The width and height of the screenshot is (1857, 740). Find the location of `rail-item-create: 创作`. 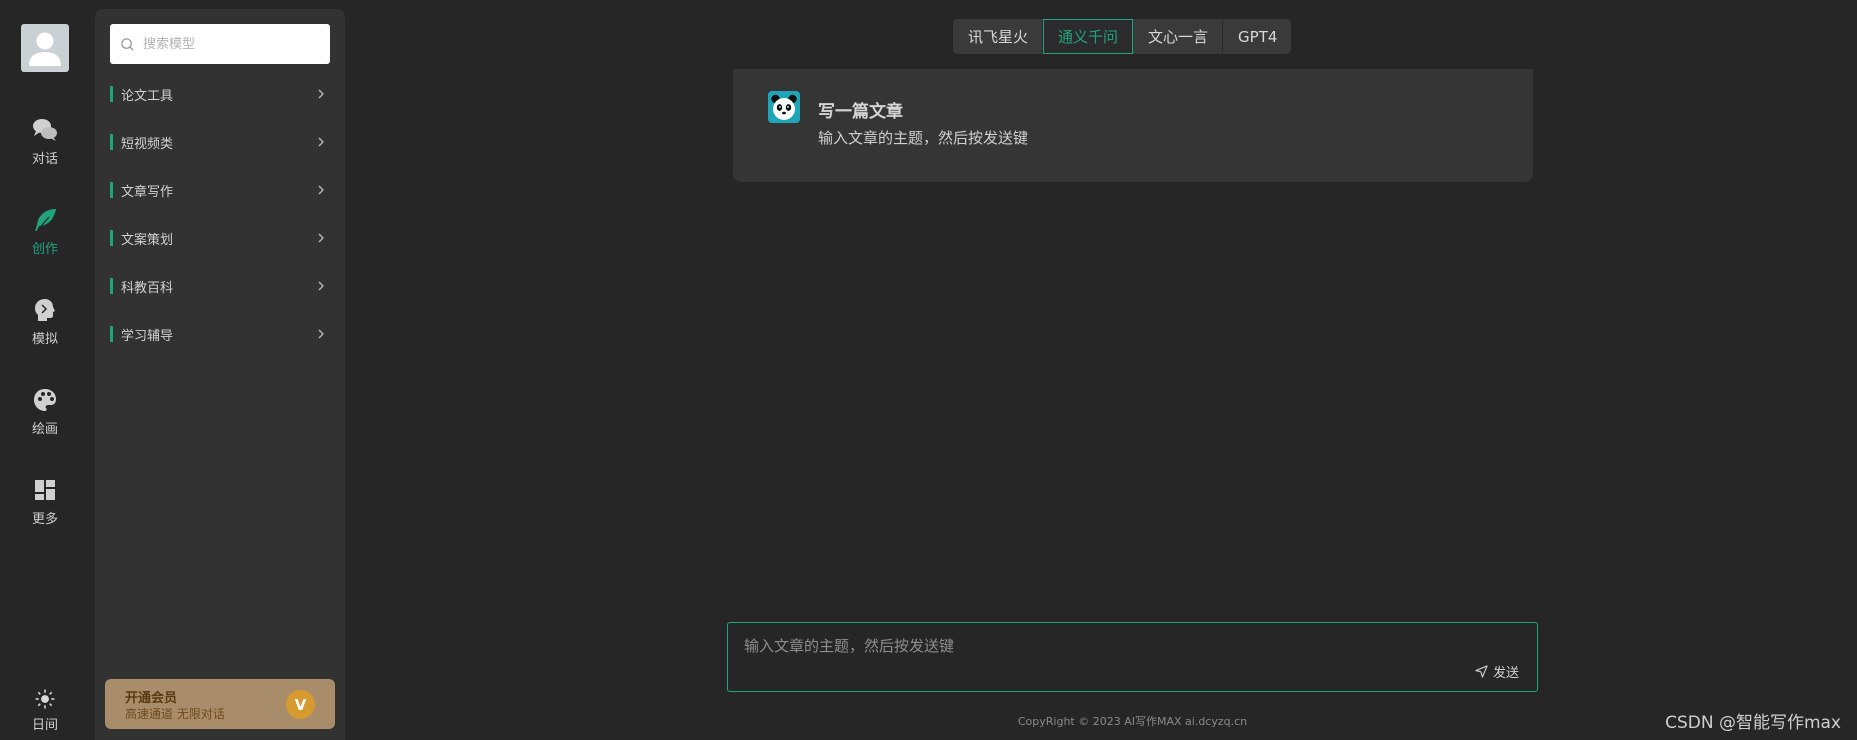

rail-item-create: 创作 is located at coordinates (45, 231).